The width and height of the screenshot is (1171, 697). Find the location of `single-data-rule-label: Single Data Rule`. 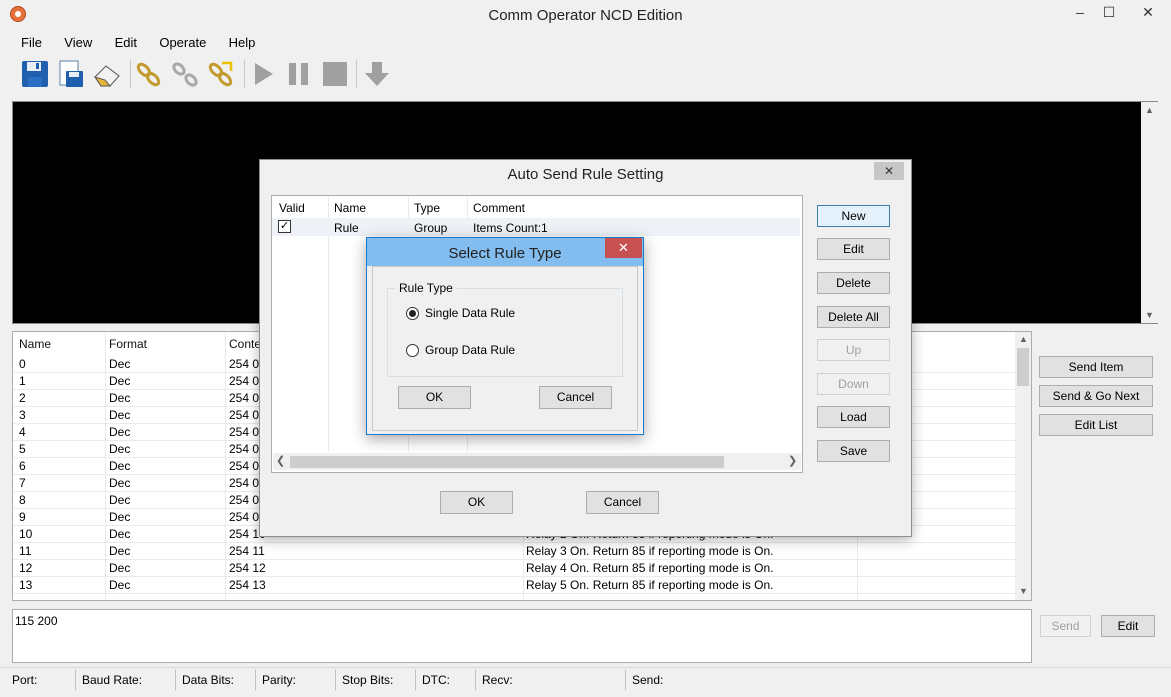

single-data-rule-label: Single Data Rule is located at coordinates (470, 313).